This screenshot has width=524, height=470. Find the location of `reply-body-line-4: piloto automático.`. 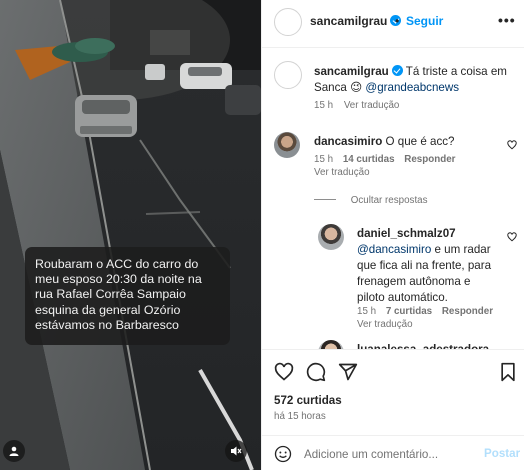

reply-body-line-4: piloto automático. is located at coordinates (402, 297).